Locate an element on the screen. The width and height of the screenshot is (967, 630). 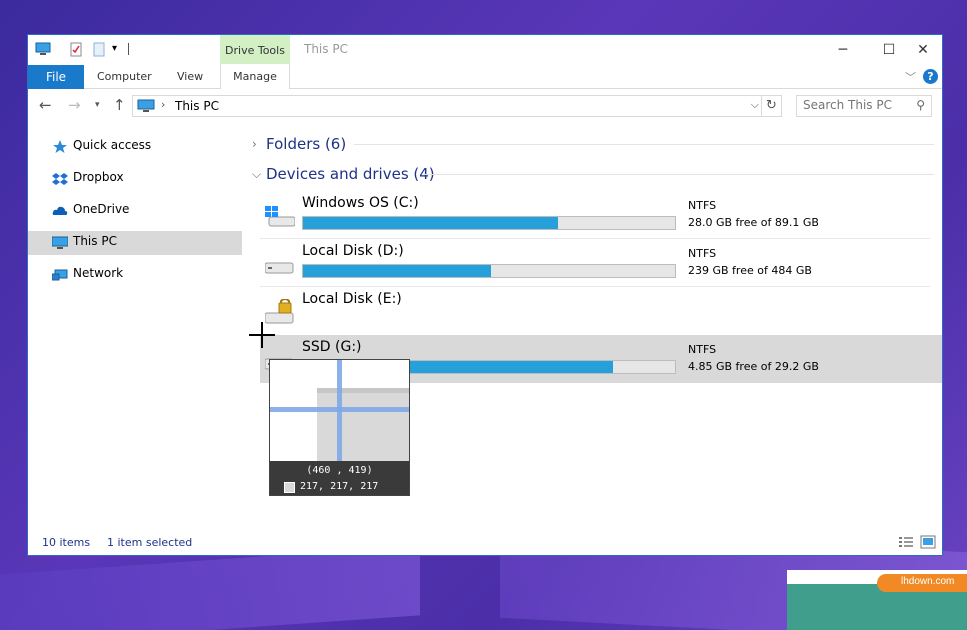
crosshair-cursor is located at coordinates (262, 335).